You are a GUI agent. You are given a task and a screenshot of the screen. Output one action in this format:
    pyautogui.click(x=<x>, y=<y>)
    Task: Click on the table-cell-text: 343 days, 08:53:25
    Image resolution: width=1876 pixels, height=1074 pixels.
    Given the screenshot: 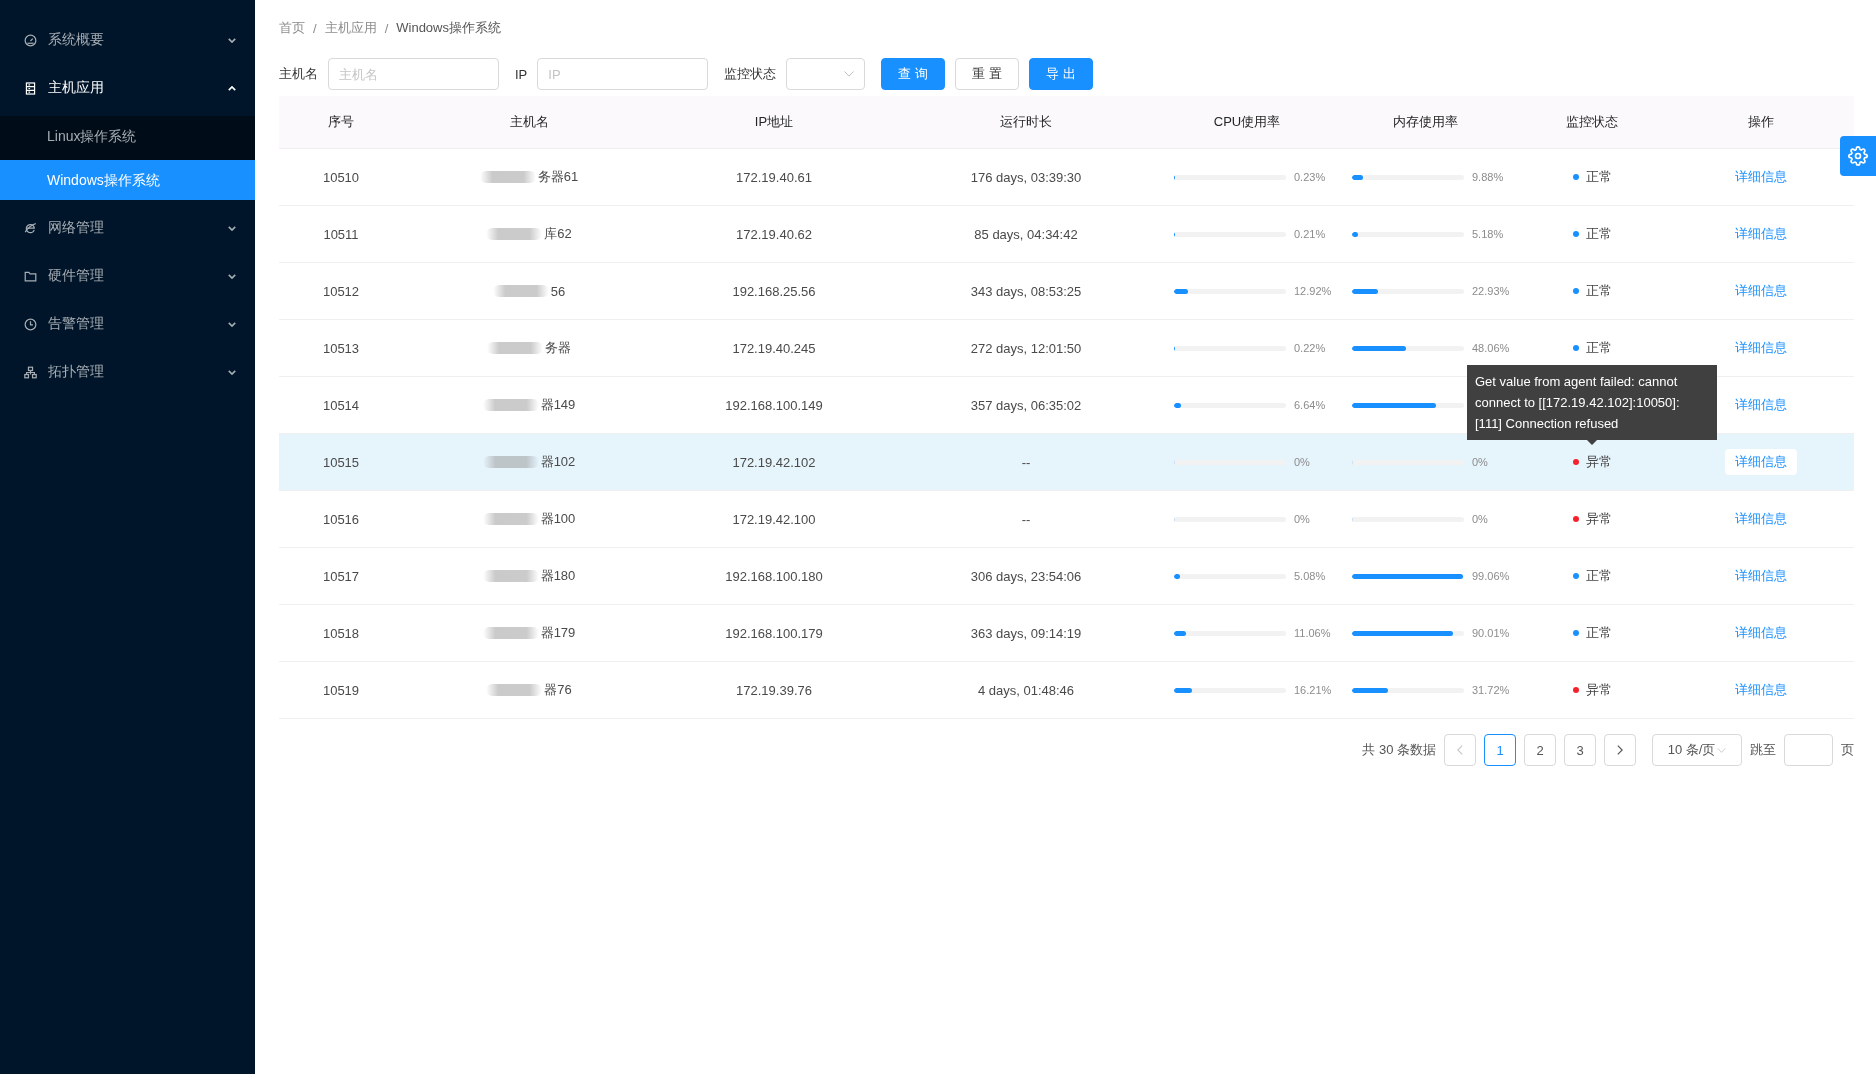 What is the action you would take?
    pyautogui.click(x=1026, y=291)
    